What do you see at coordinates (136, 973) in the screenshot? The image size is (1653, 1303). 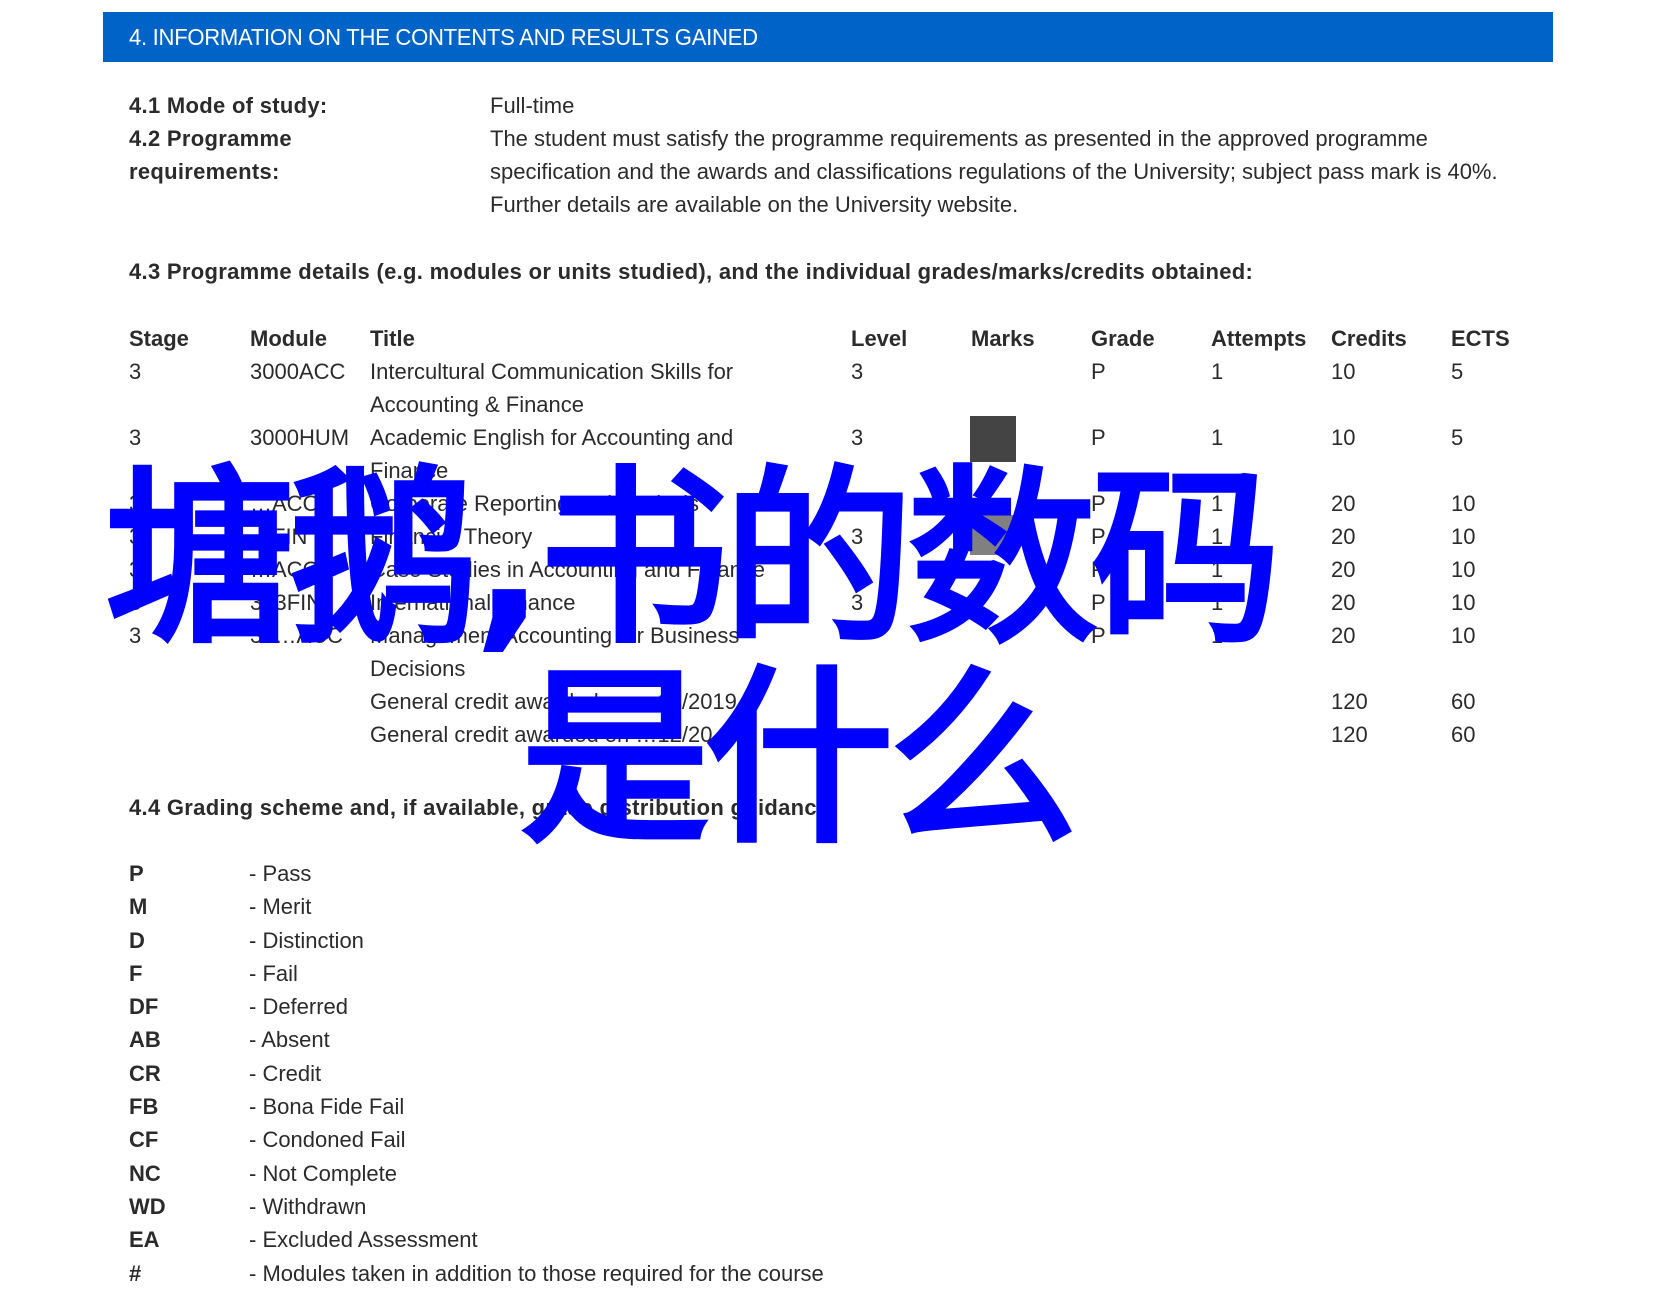 I see `grade-code: F` at bounding box center [136, 973].